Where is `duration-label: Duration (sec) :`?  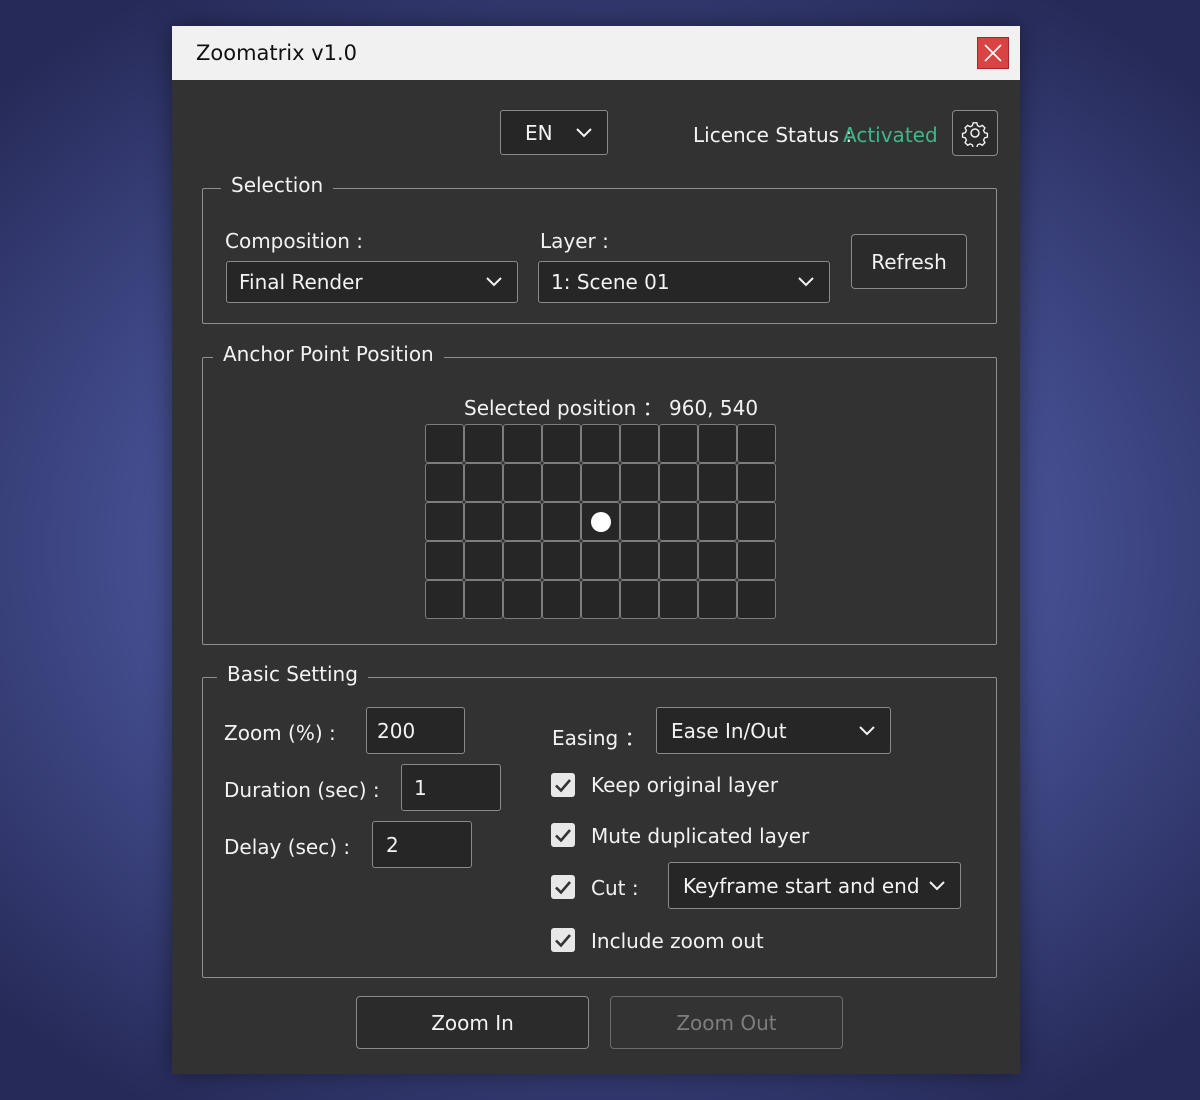 duration-label: Duration (sec) : is located at coordinates (302, 790).